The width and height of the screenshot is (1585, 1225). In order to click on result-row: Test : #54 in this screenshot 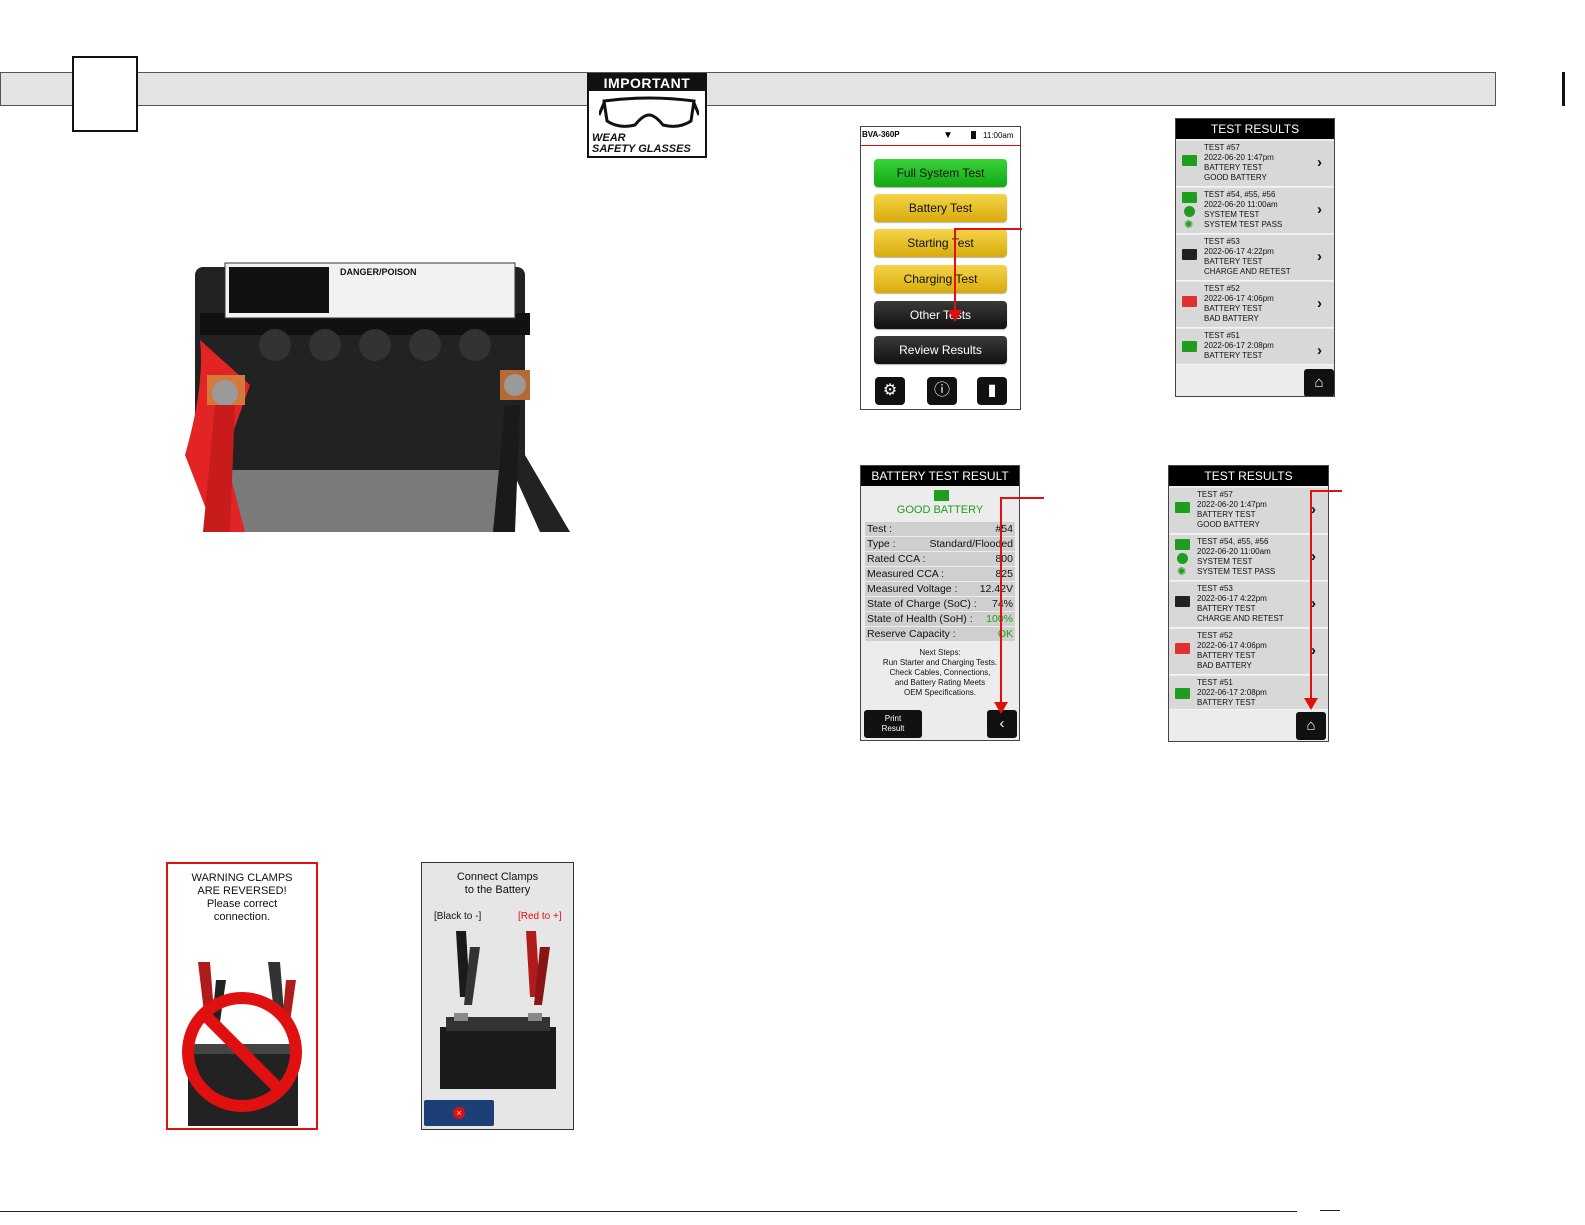, I will do `click(940, 529)`.